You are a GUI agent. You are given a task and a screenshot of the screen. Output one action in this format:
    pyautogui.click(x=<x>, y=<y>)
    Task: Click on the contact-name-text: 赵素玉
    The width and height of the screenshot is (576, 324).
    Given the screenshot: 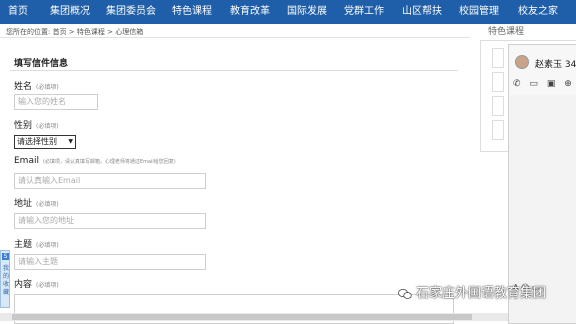 What is the action you would take?
    pyautogui.click(x=549, y=65)
    